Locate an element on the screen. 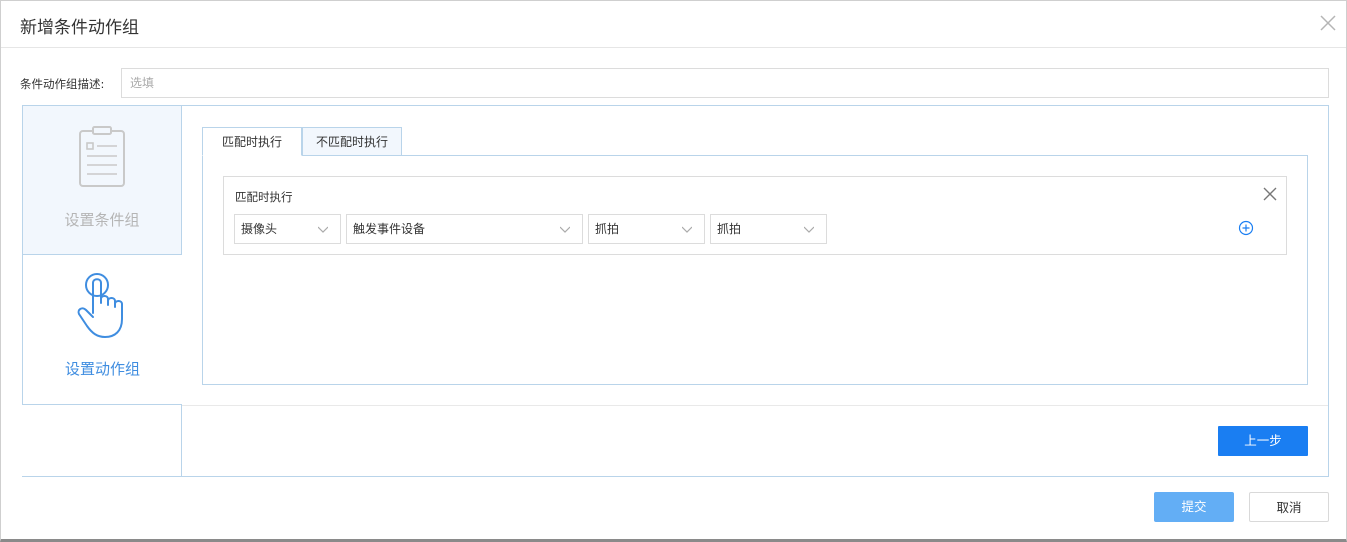 This screenshot has height=542, width=1347. step-label-condition: 设置条件组 is located at coordinates (102, 220).